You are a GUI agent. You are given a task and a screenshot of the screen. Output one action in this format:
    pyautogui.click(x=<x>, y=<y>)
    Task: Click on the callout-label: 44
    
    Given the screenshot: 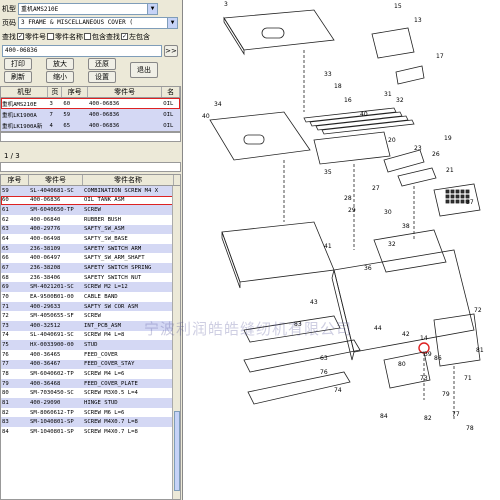 What is the action you would take?
    pyautogui.click(x=378, y=328)
    